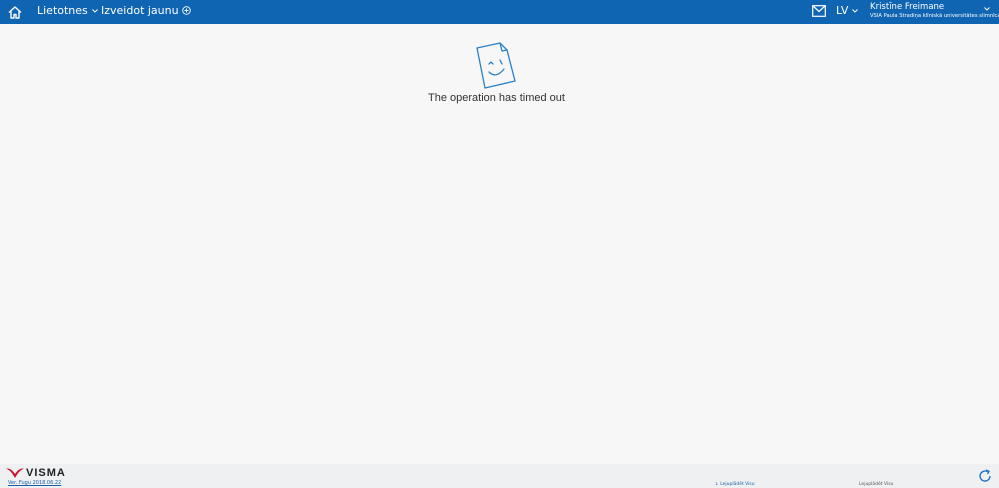 The image size is (999, 488). Describe the element at coordinates (496, 65) in the screenshot. I see `smiling-document-icon` at that location.